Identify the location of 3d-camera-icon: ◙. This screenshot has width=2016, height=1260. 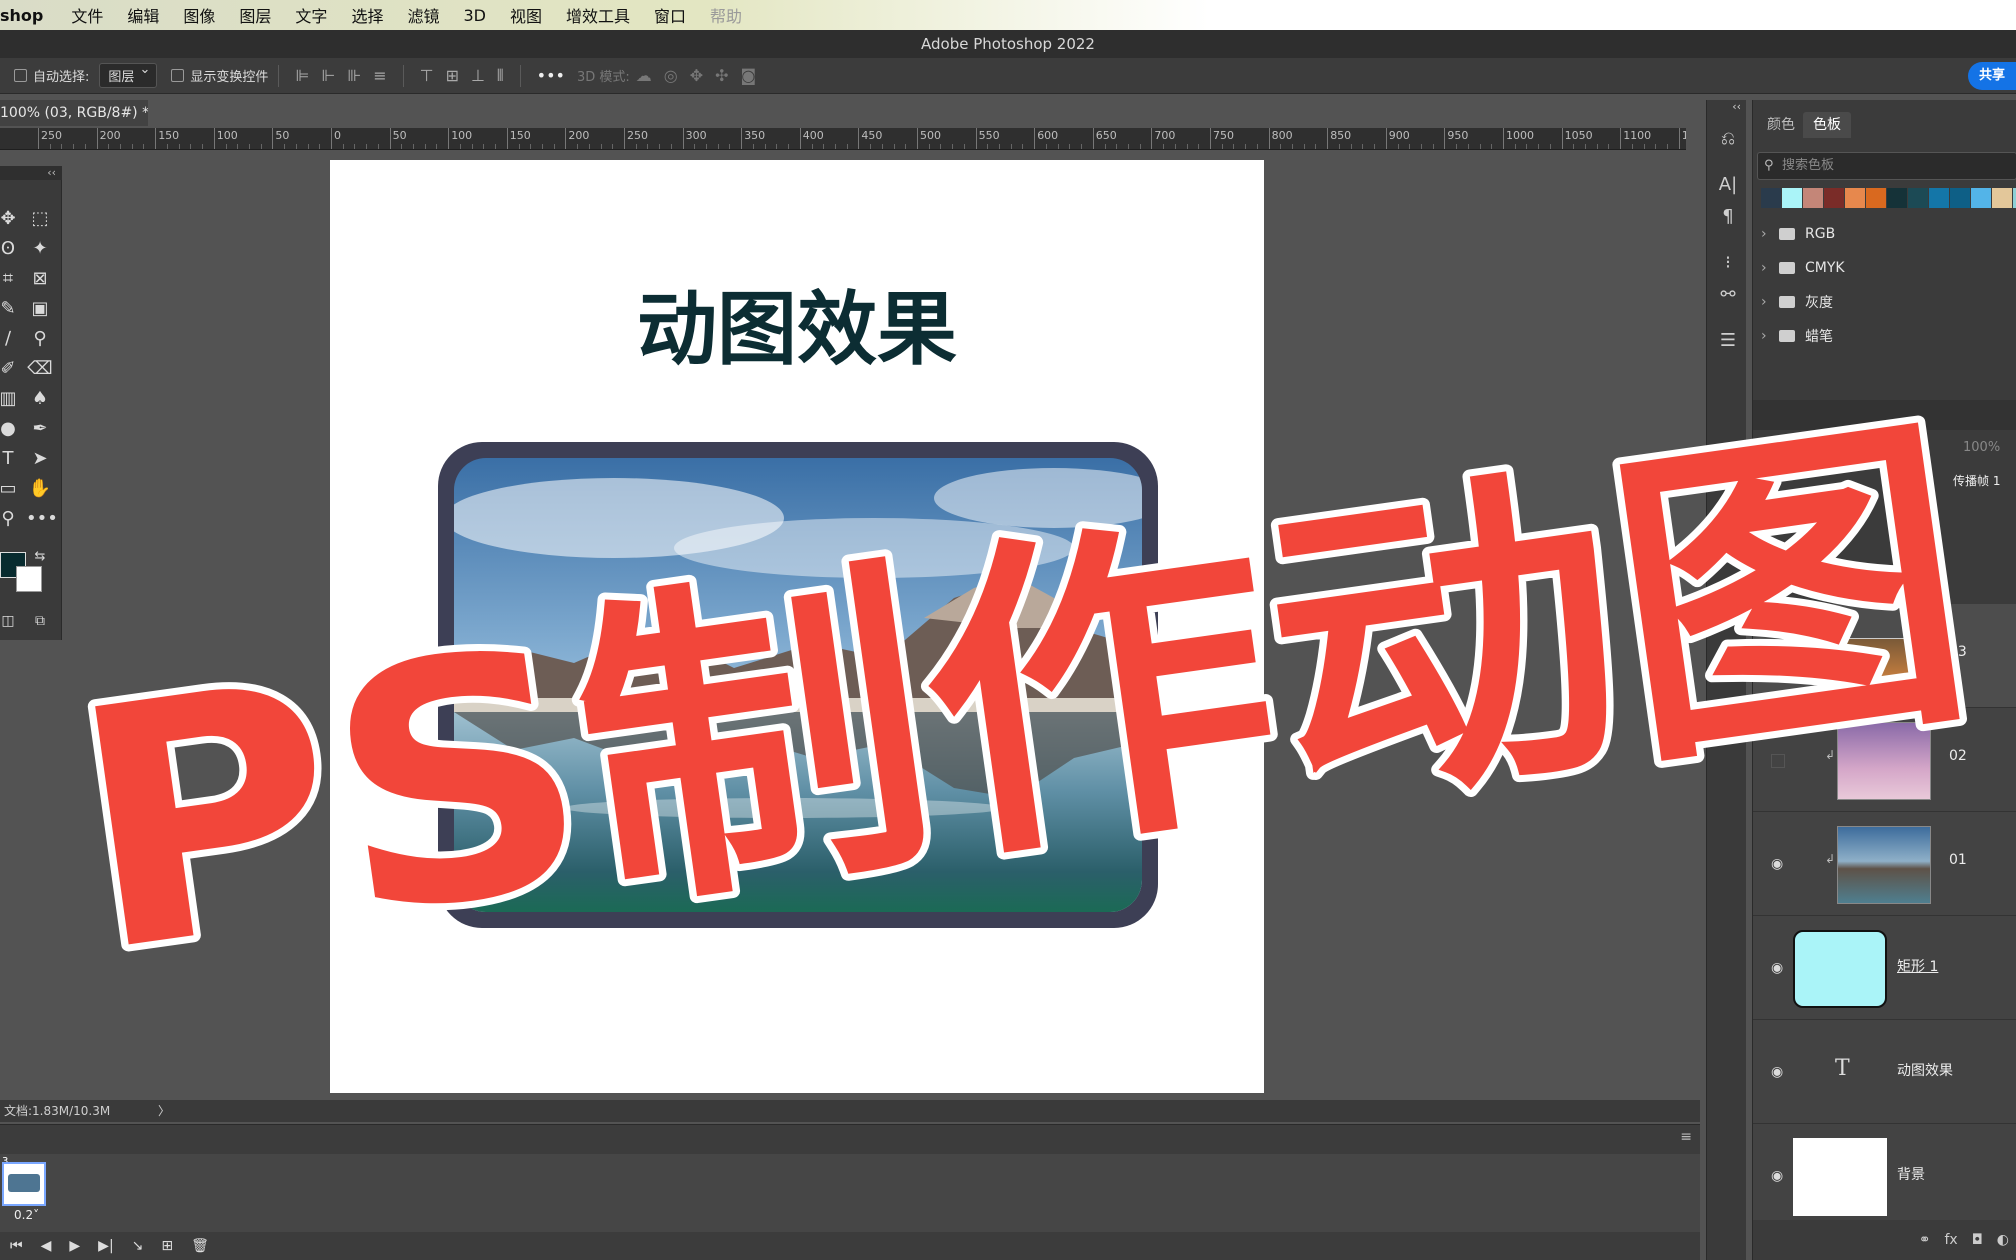
(749, 75).